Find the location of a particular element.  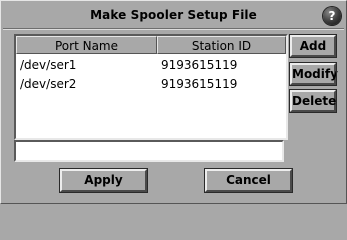

dialog-title: Make Spooler Setup File is located at coordinates (173, 15).